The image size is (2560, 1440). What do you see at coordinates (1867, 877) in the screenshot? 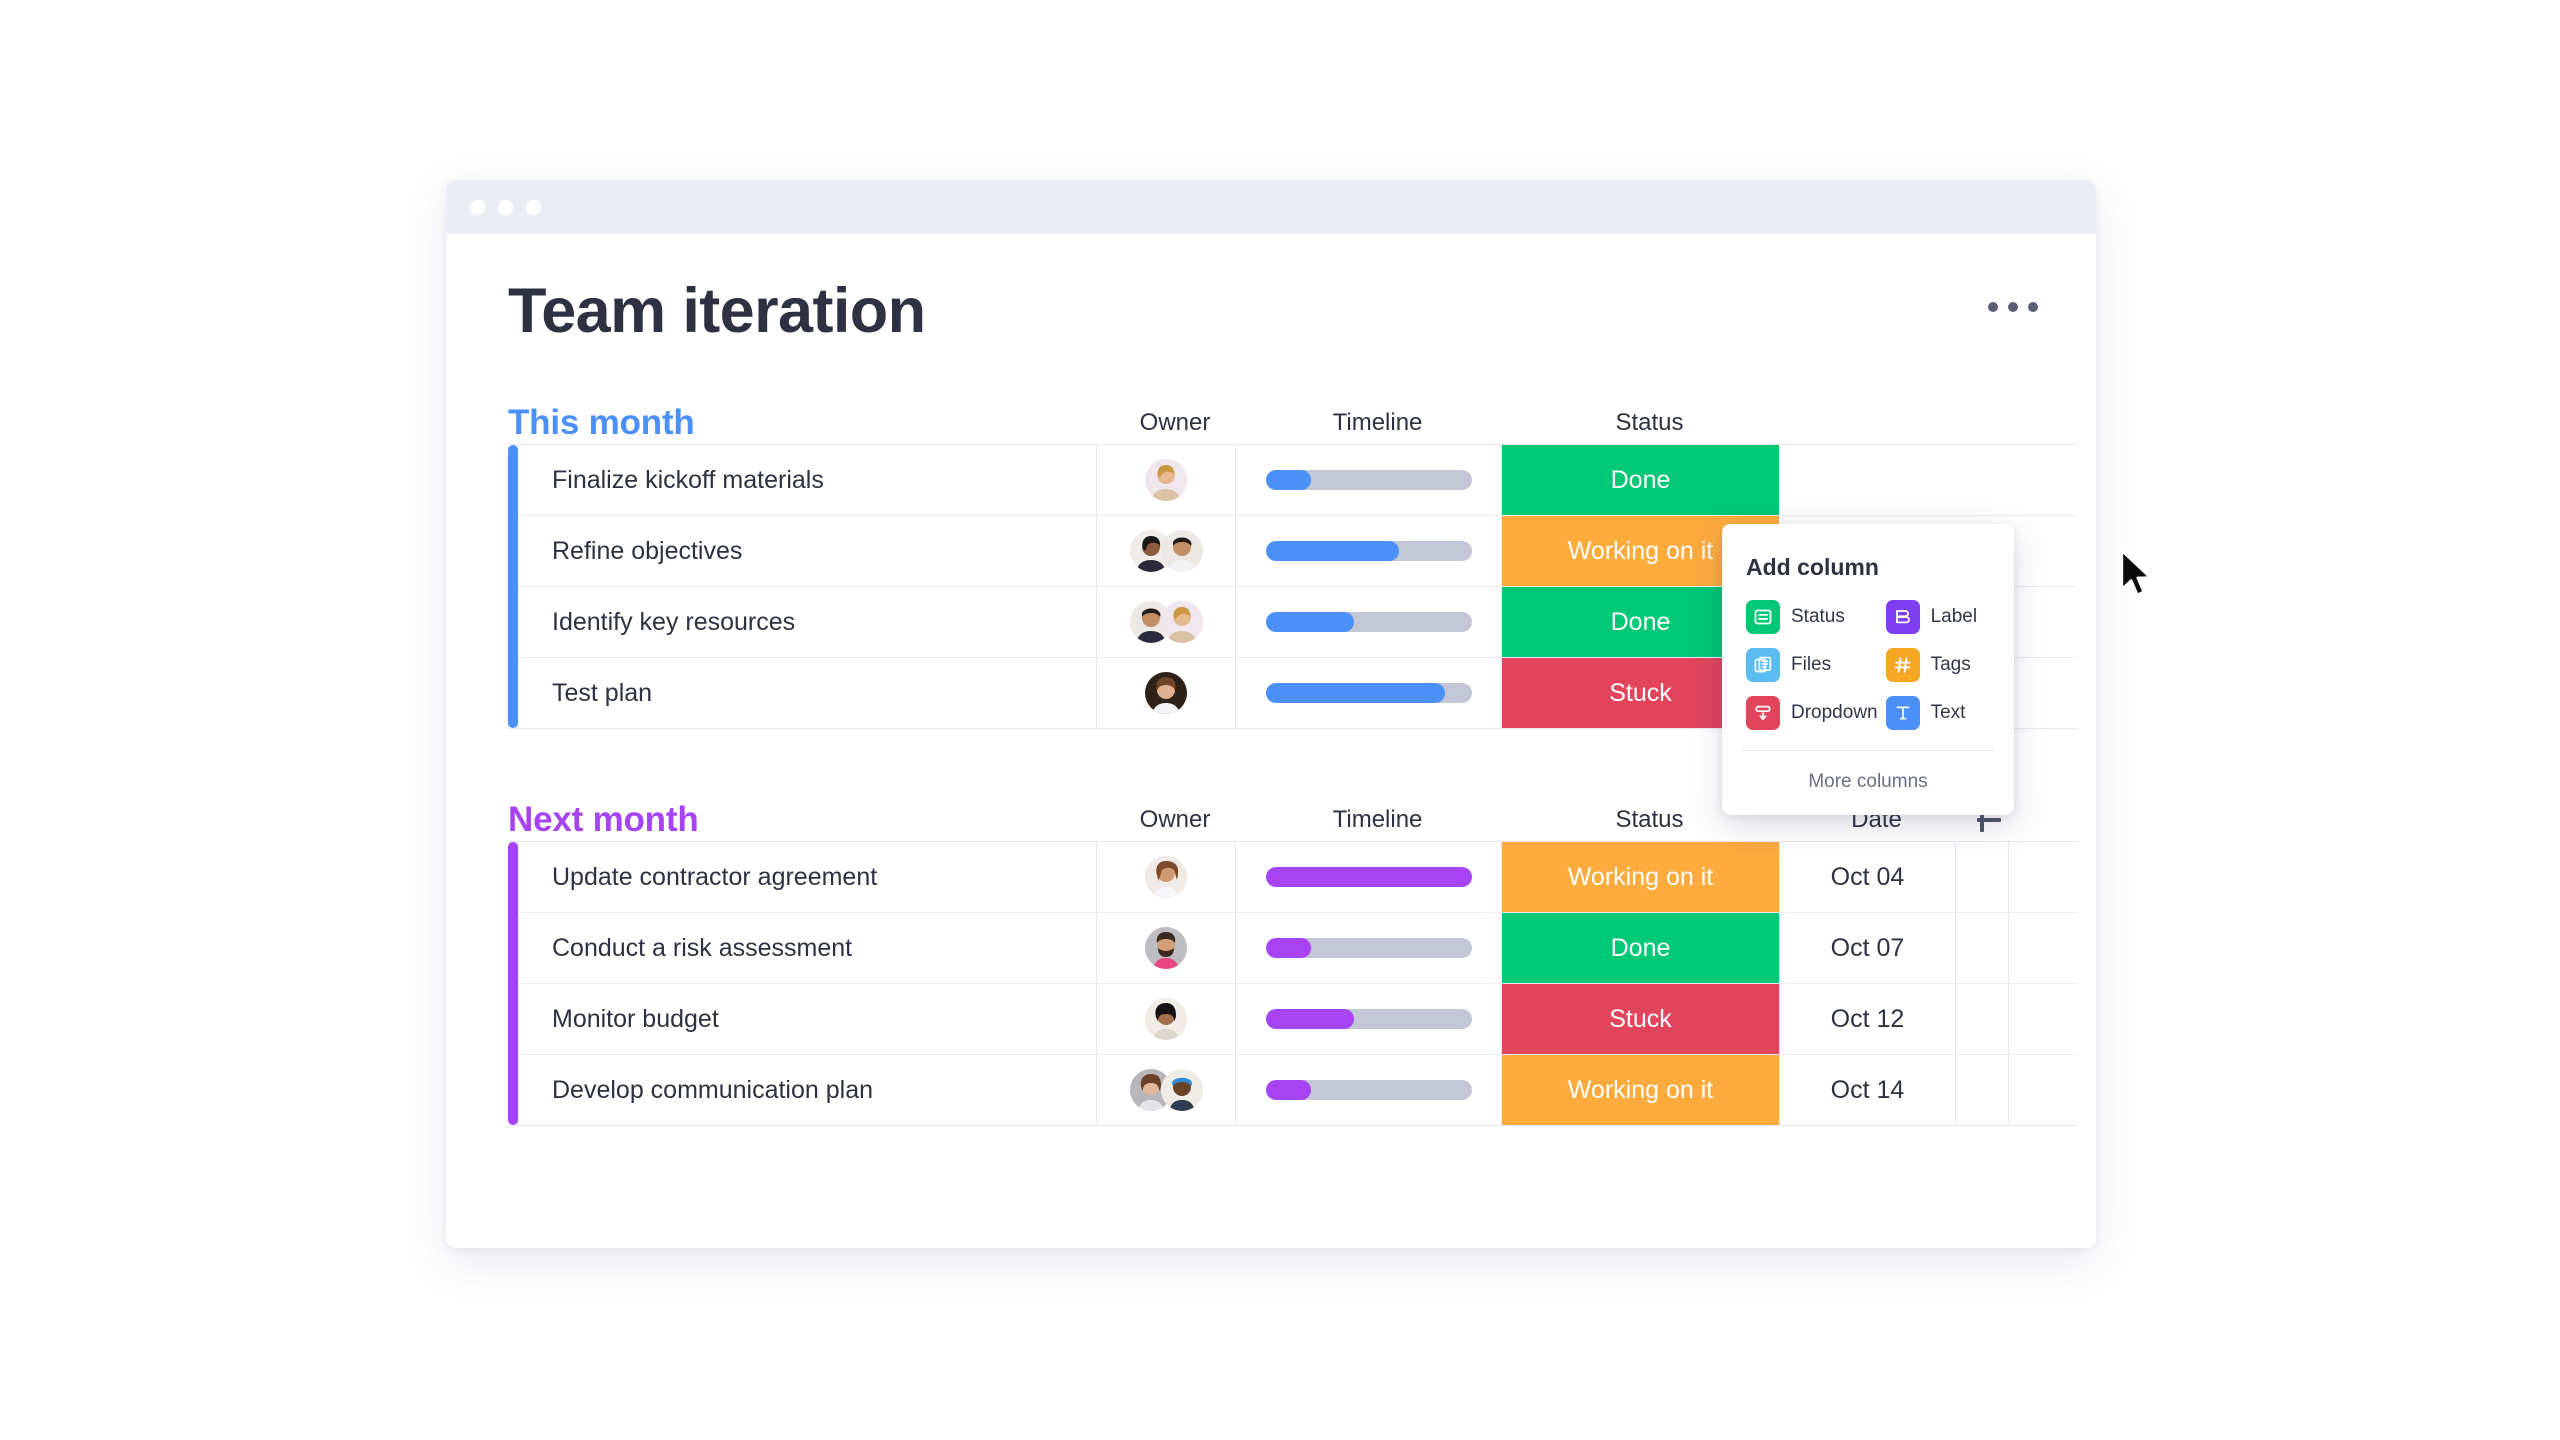
I see `row-date: Oct 04` at bounding box center [1867, 877].